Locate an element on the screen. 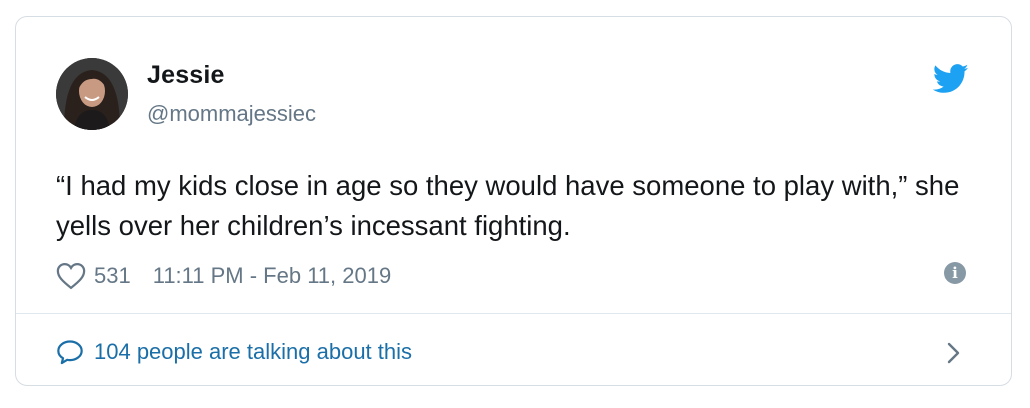 The image size is (1030, 408). chevron-right-icon is located at coordinates (954, 353).